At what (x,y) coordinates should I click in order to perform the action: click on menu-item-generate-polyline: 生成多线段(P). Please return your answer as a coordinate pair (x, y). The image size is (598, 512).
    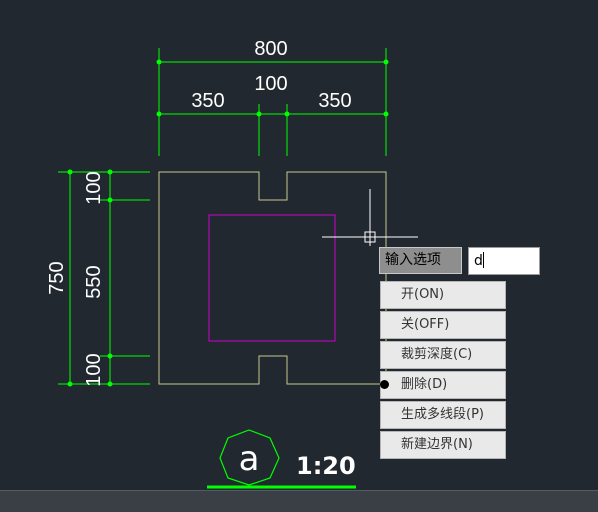
    Looking at the image, I should click on (443, 415).